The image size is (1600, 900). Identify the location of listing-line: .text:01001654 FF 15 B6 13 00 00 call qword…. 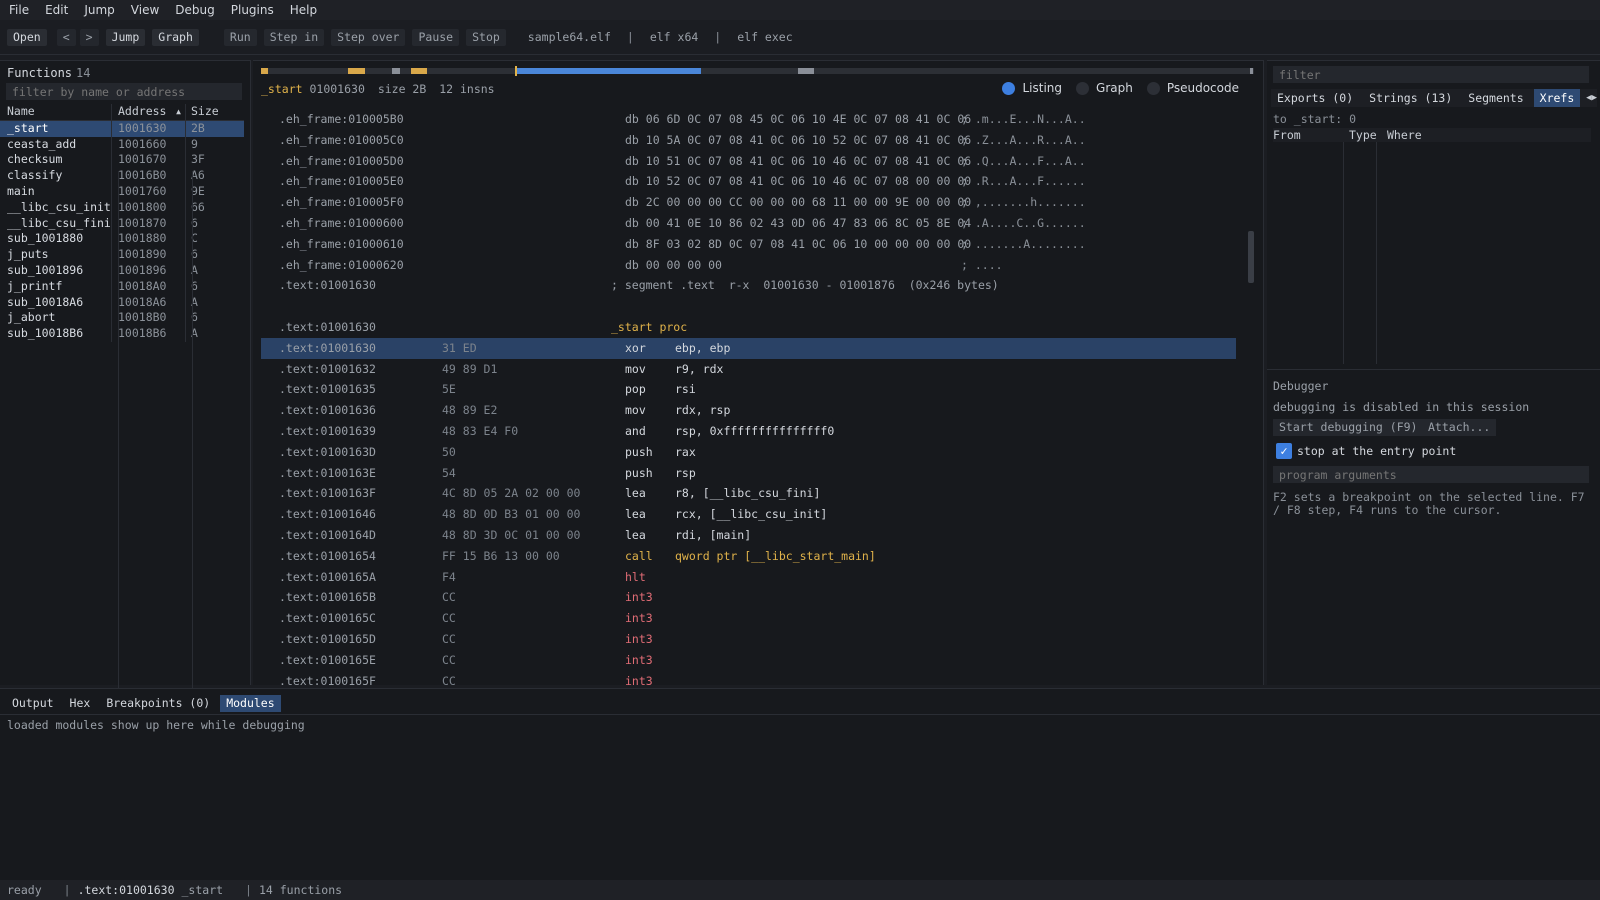
(748, 556).